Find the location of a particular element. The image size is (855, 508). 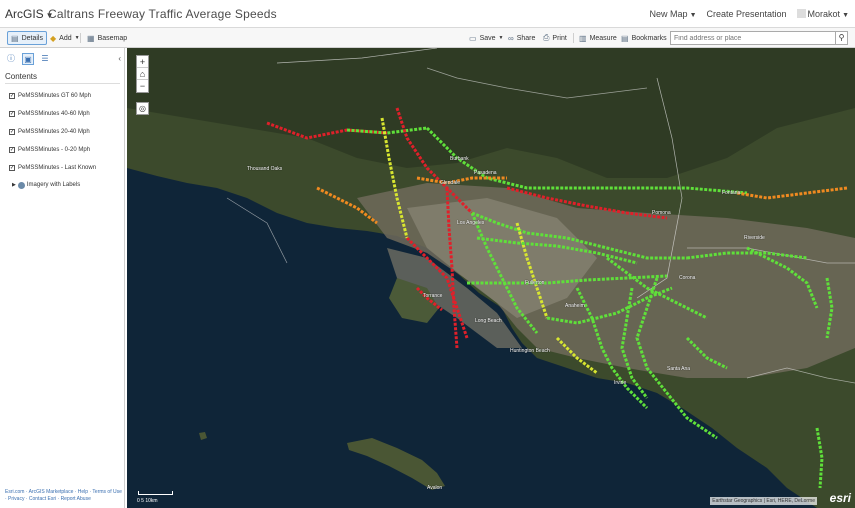

place-label: Long Beach is located at coordinates (488, 321).